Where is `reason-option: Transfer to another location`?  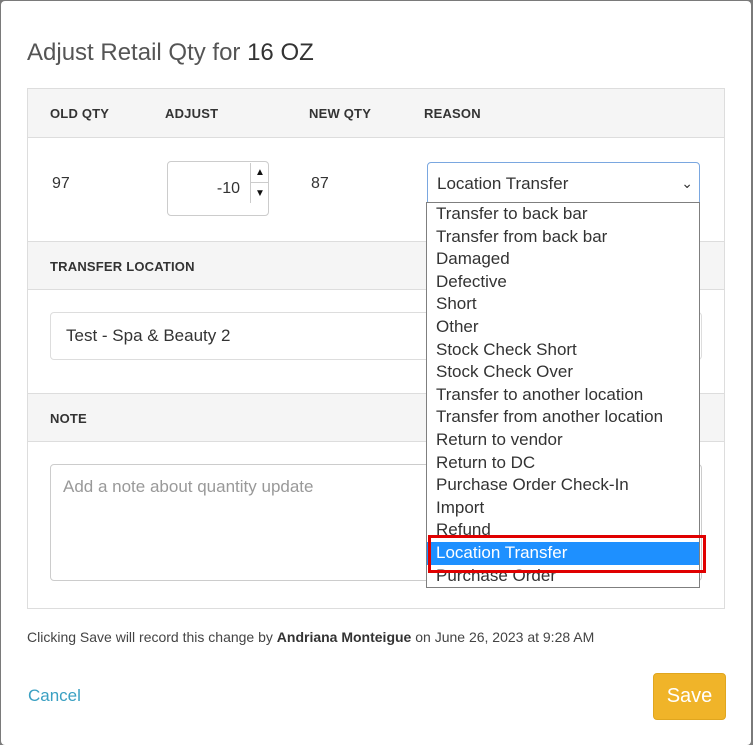
reason-option: Transfer to another location is located at coordinates (563, 395).